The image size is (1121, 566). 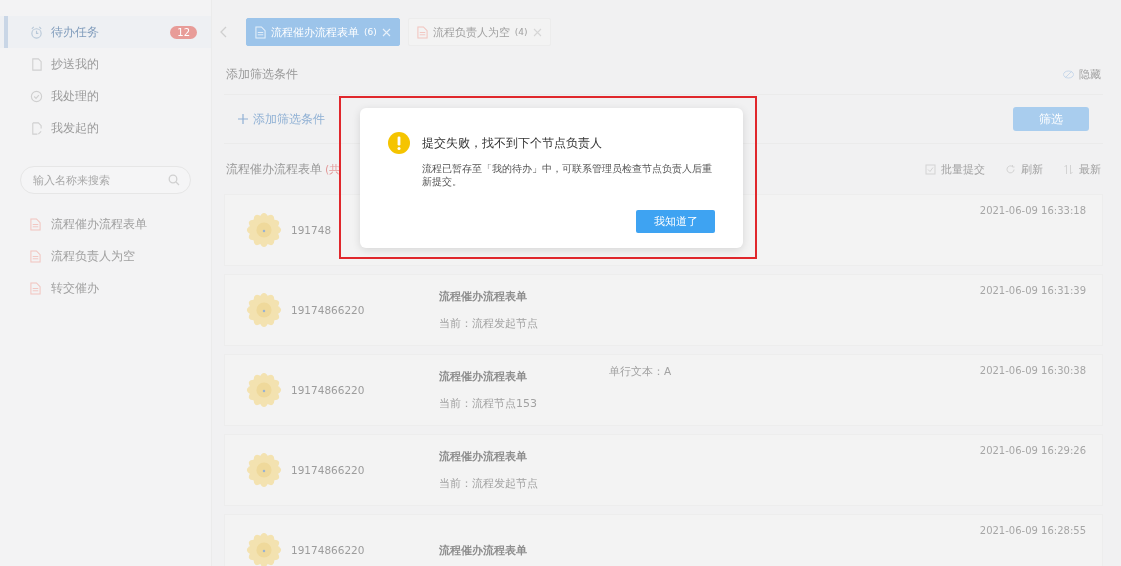 I want to click on checkbox-icon, so click(x=930, y=169).